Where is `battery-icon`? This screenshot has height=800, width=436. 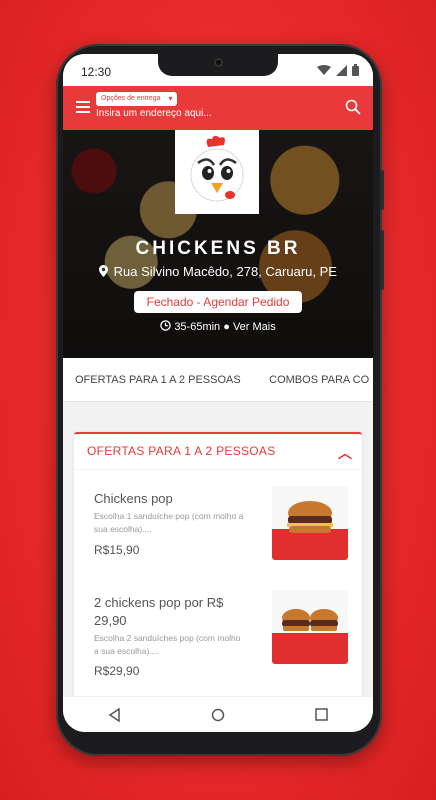 battery-icon is located at coordinates (355, 70).